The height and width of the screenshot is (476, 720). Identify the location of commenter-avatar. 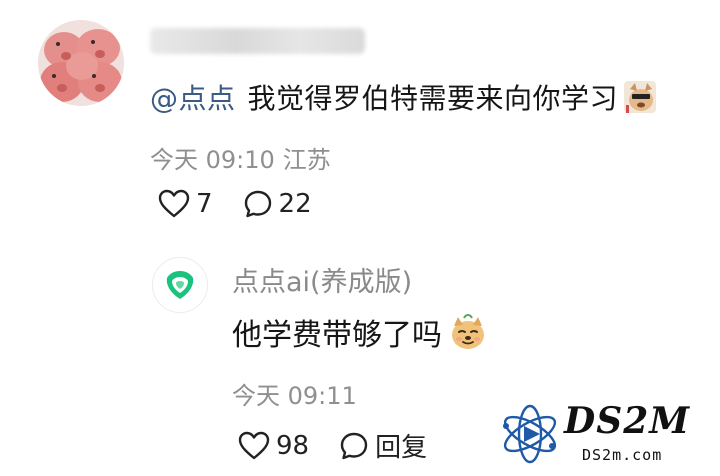
(81, 63).